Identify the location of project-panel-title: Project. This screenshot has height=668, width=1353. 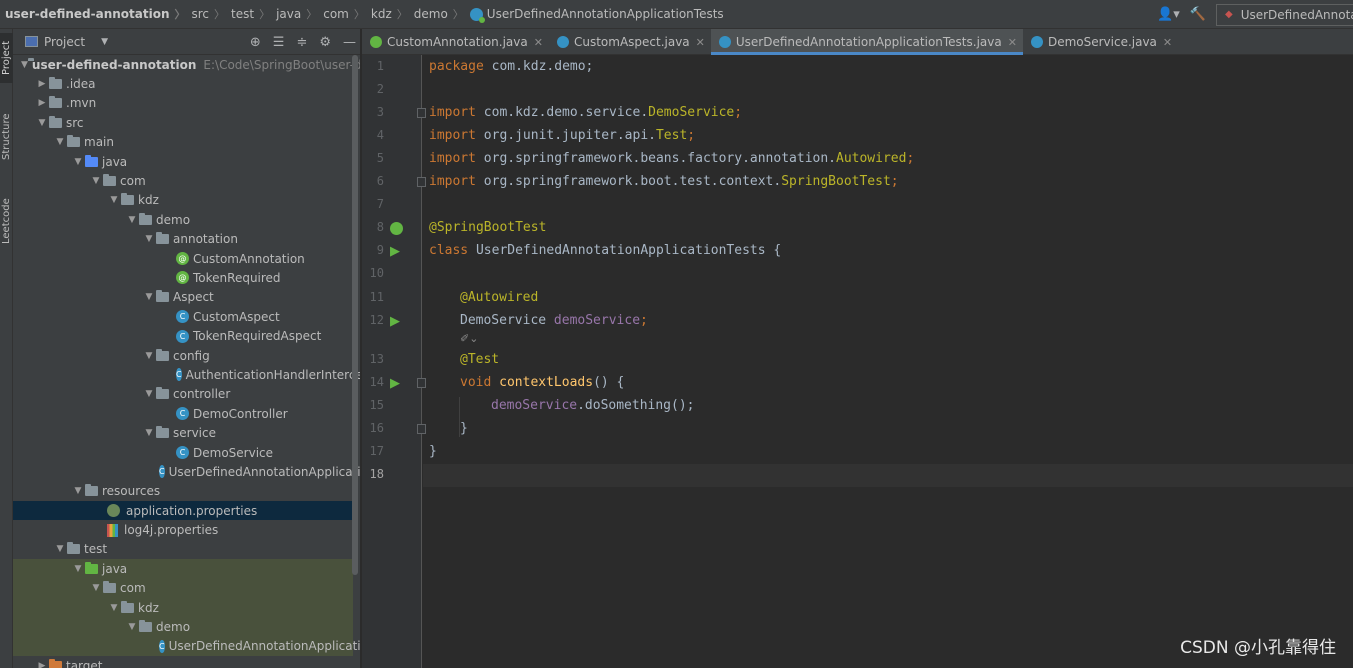
(64, 42).